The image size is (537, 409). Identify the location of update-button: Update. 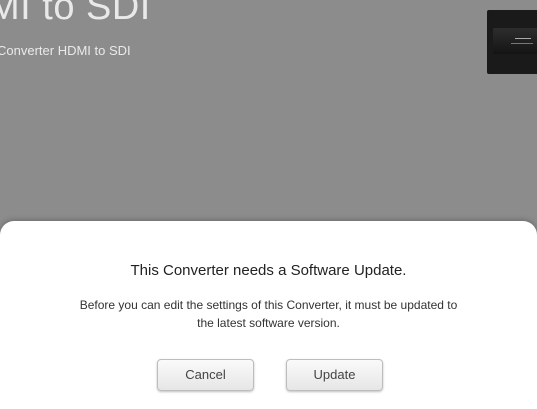
(334, 375).